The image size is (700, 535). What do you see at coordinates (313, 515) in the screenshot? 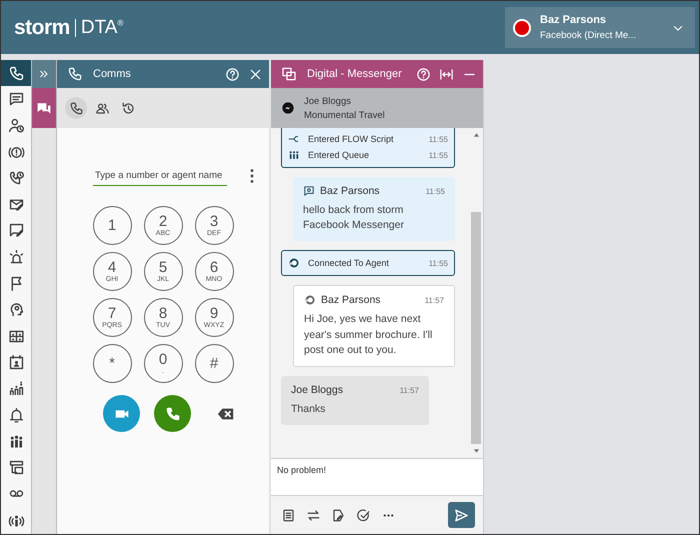
I see `transfer-icon` at bounding box center [313, 515].